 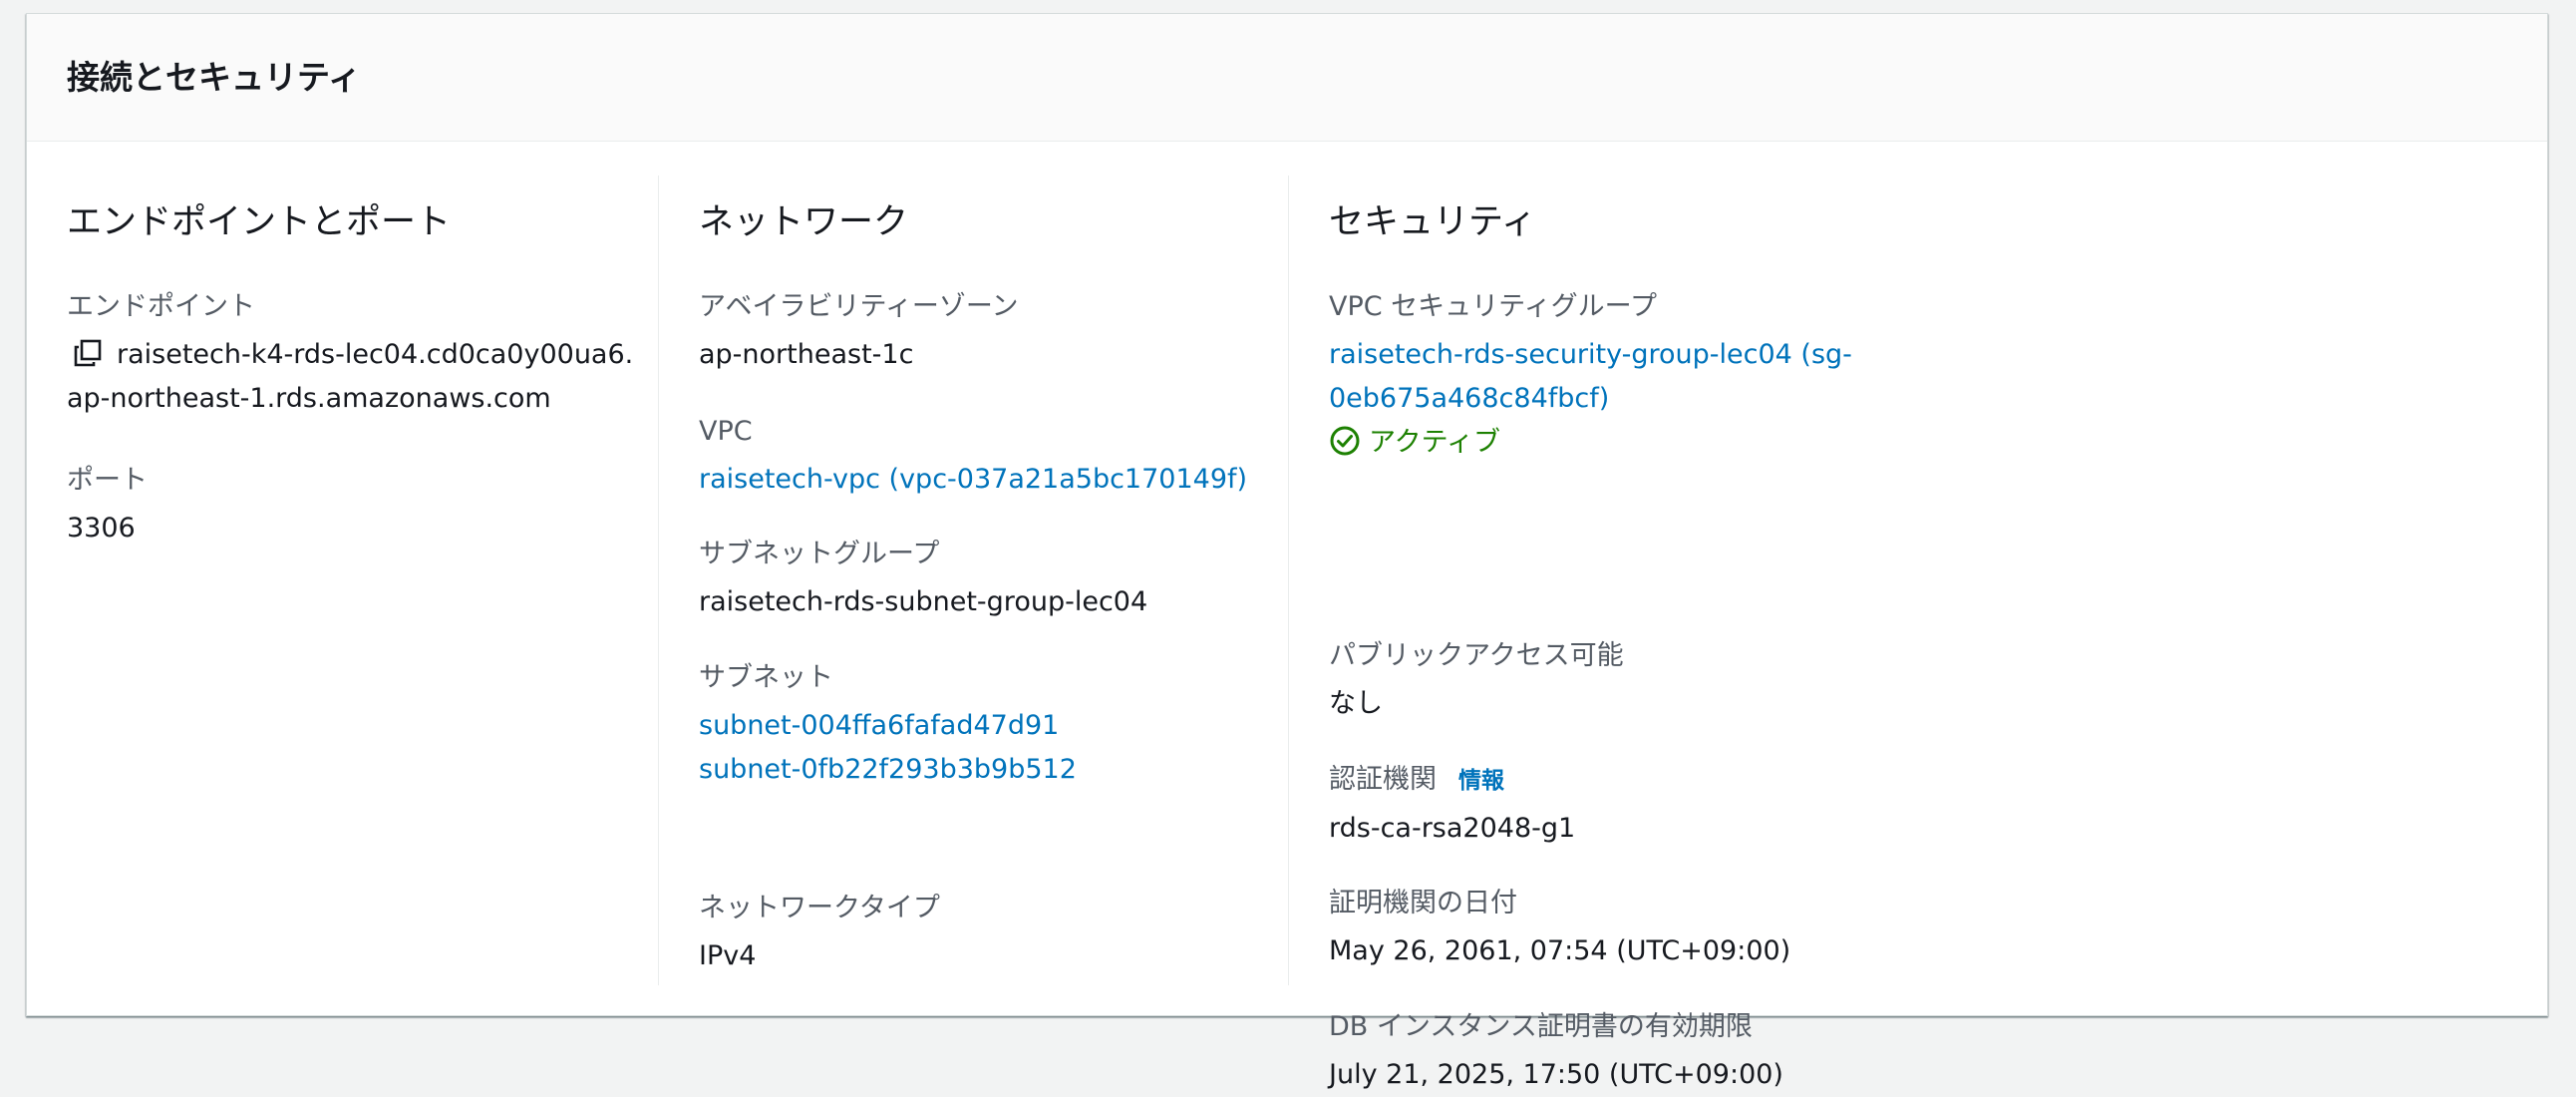 I want to click on security-group-value-cont: 0eb675a468c84fbcf), so click(x=1590, y=399).